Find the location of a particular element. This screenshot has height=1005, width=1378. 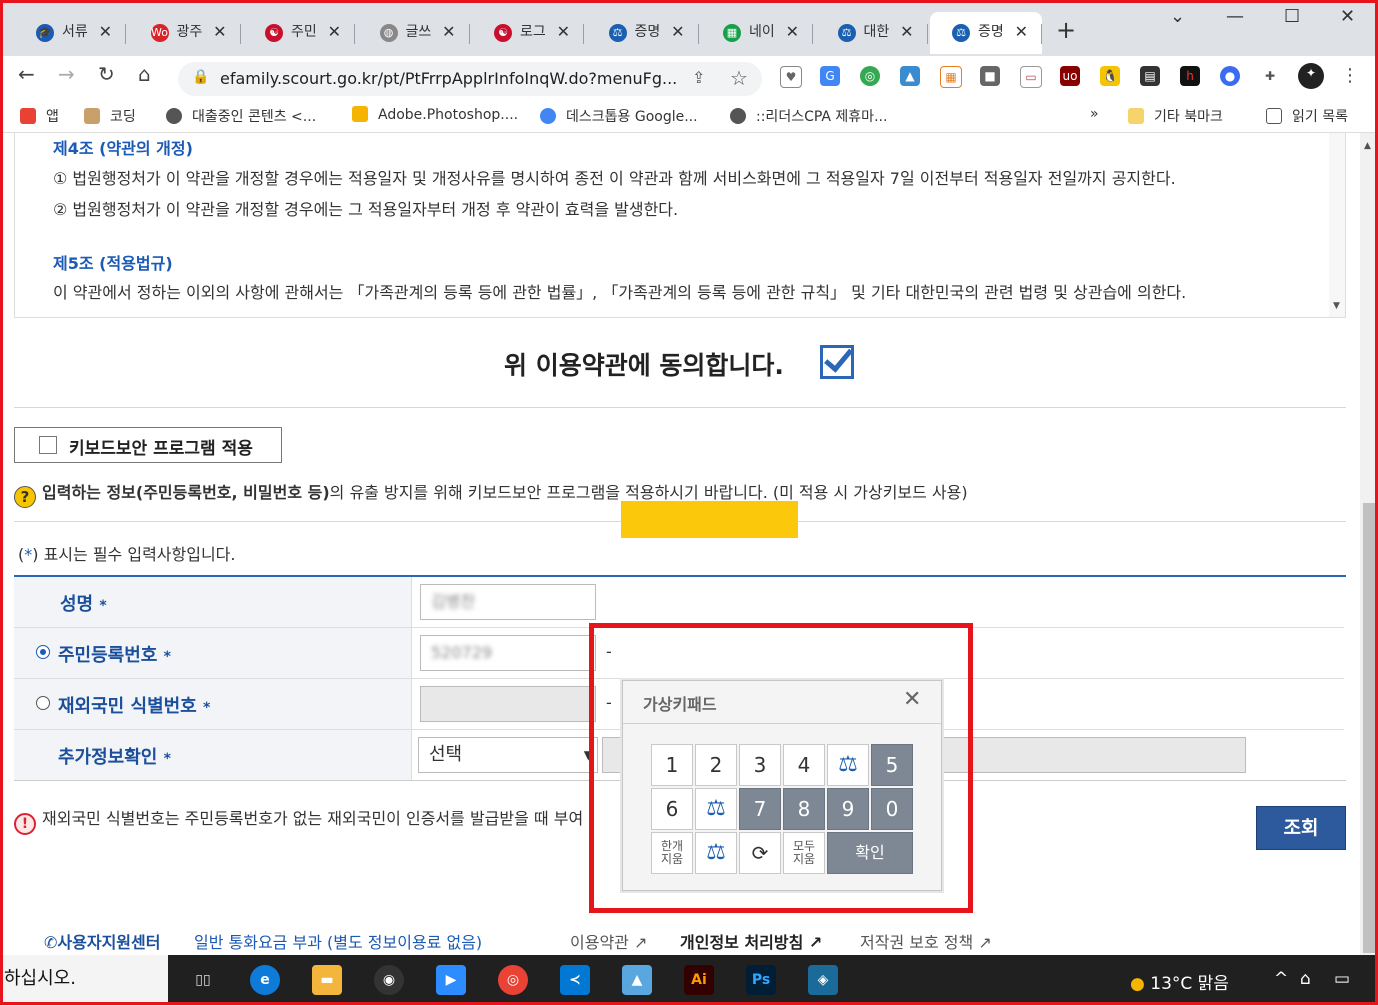

extension-icon: ▤ is located at coordinates (1150, 76).